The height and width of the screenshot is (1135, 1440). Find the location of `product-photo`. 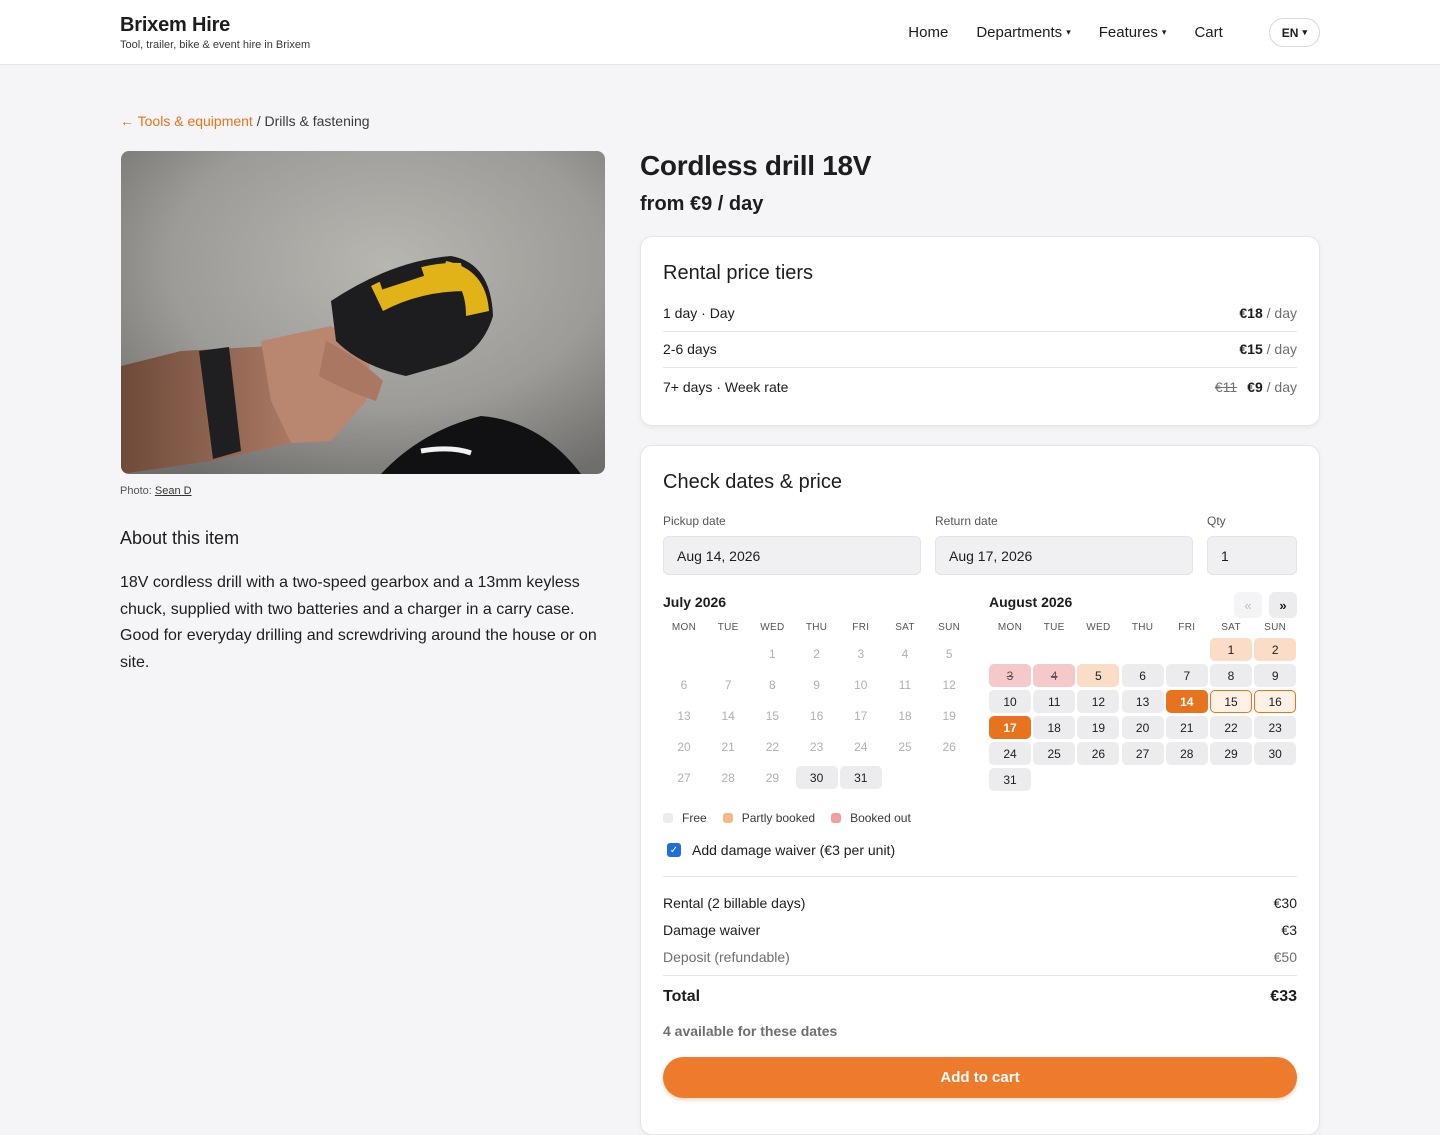

product-photo is located at coordinates (363, 312).